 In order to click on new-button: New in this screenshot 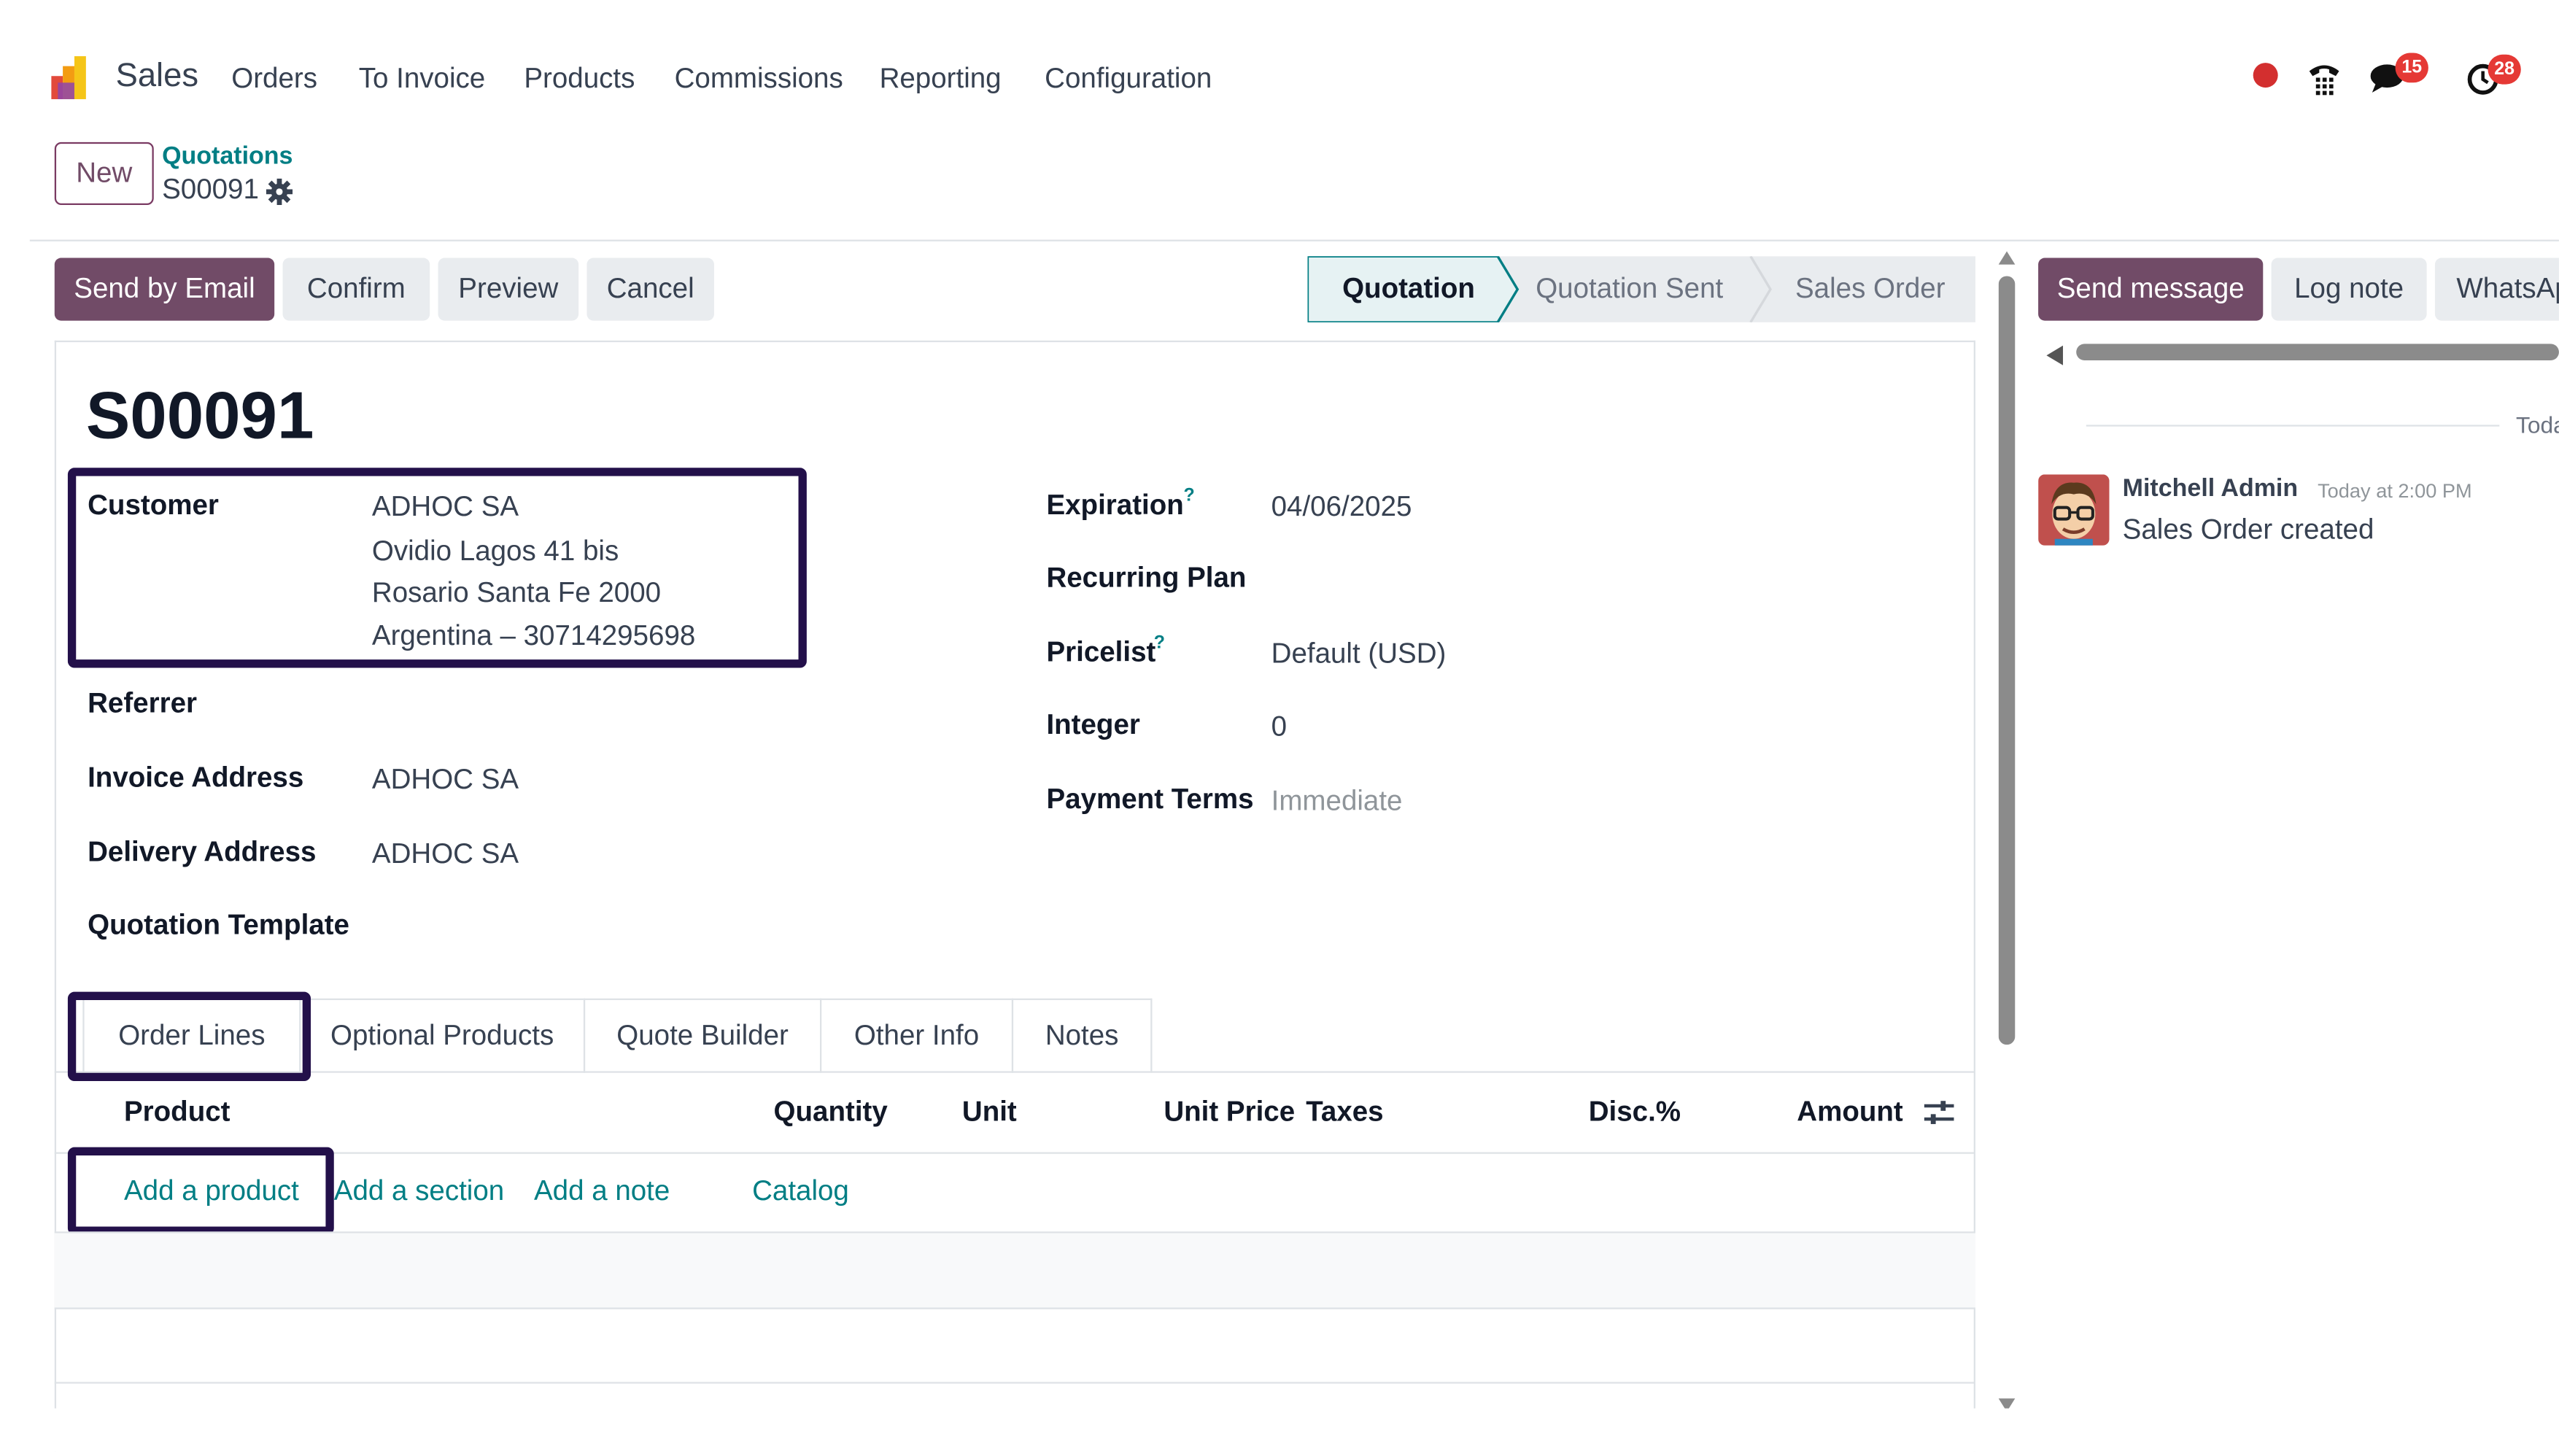, I will do `click(104, 173)`.